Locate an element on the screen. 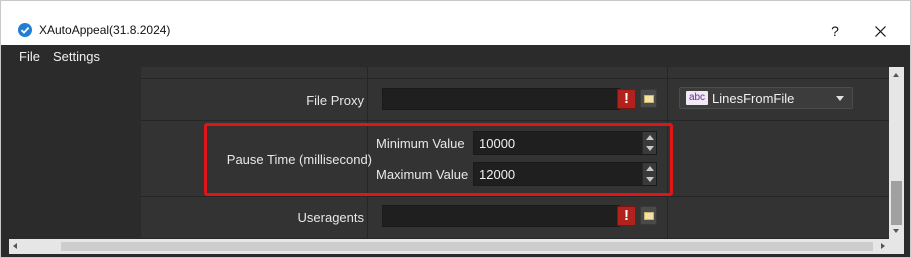 The height and width of the screenshot is (258, 911). close-icon is located at coordinates (880, 32).